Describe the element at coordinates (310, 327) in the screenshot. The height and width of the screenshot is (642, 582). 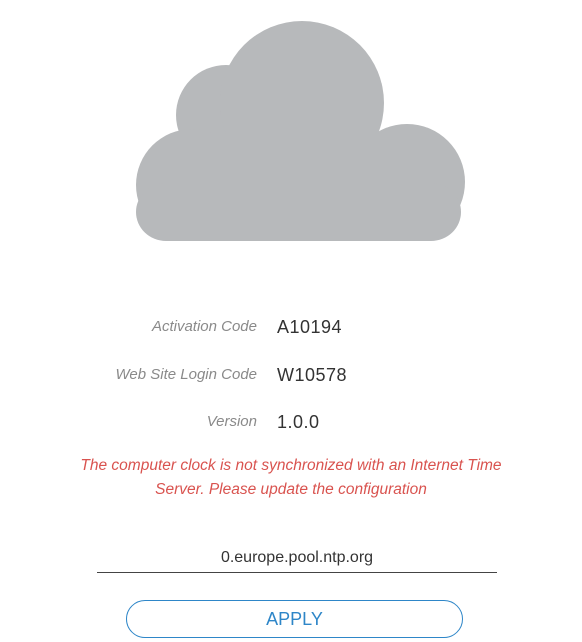
I see `activation-code-value: A10194` at that location.